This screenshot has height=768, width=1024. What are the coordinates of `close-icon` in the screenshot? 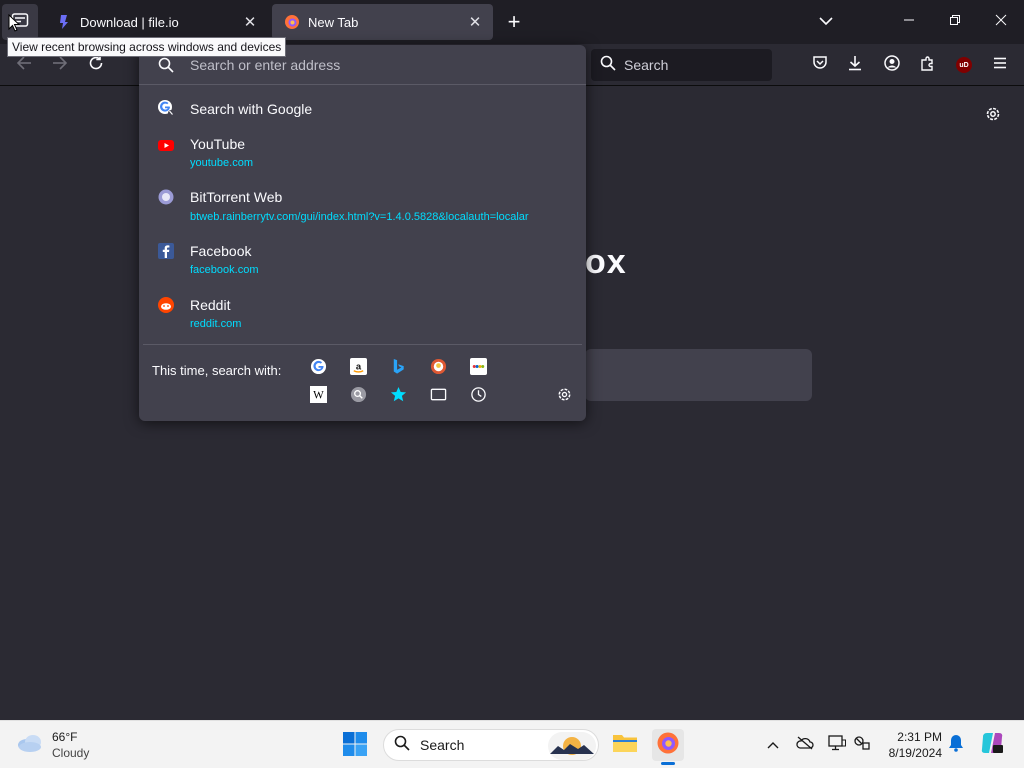 It's located at (1001, 22).